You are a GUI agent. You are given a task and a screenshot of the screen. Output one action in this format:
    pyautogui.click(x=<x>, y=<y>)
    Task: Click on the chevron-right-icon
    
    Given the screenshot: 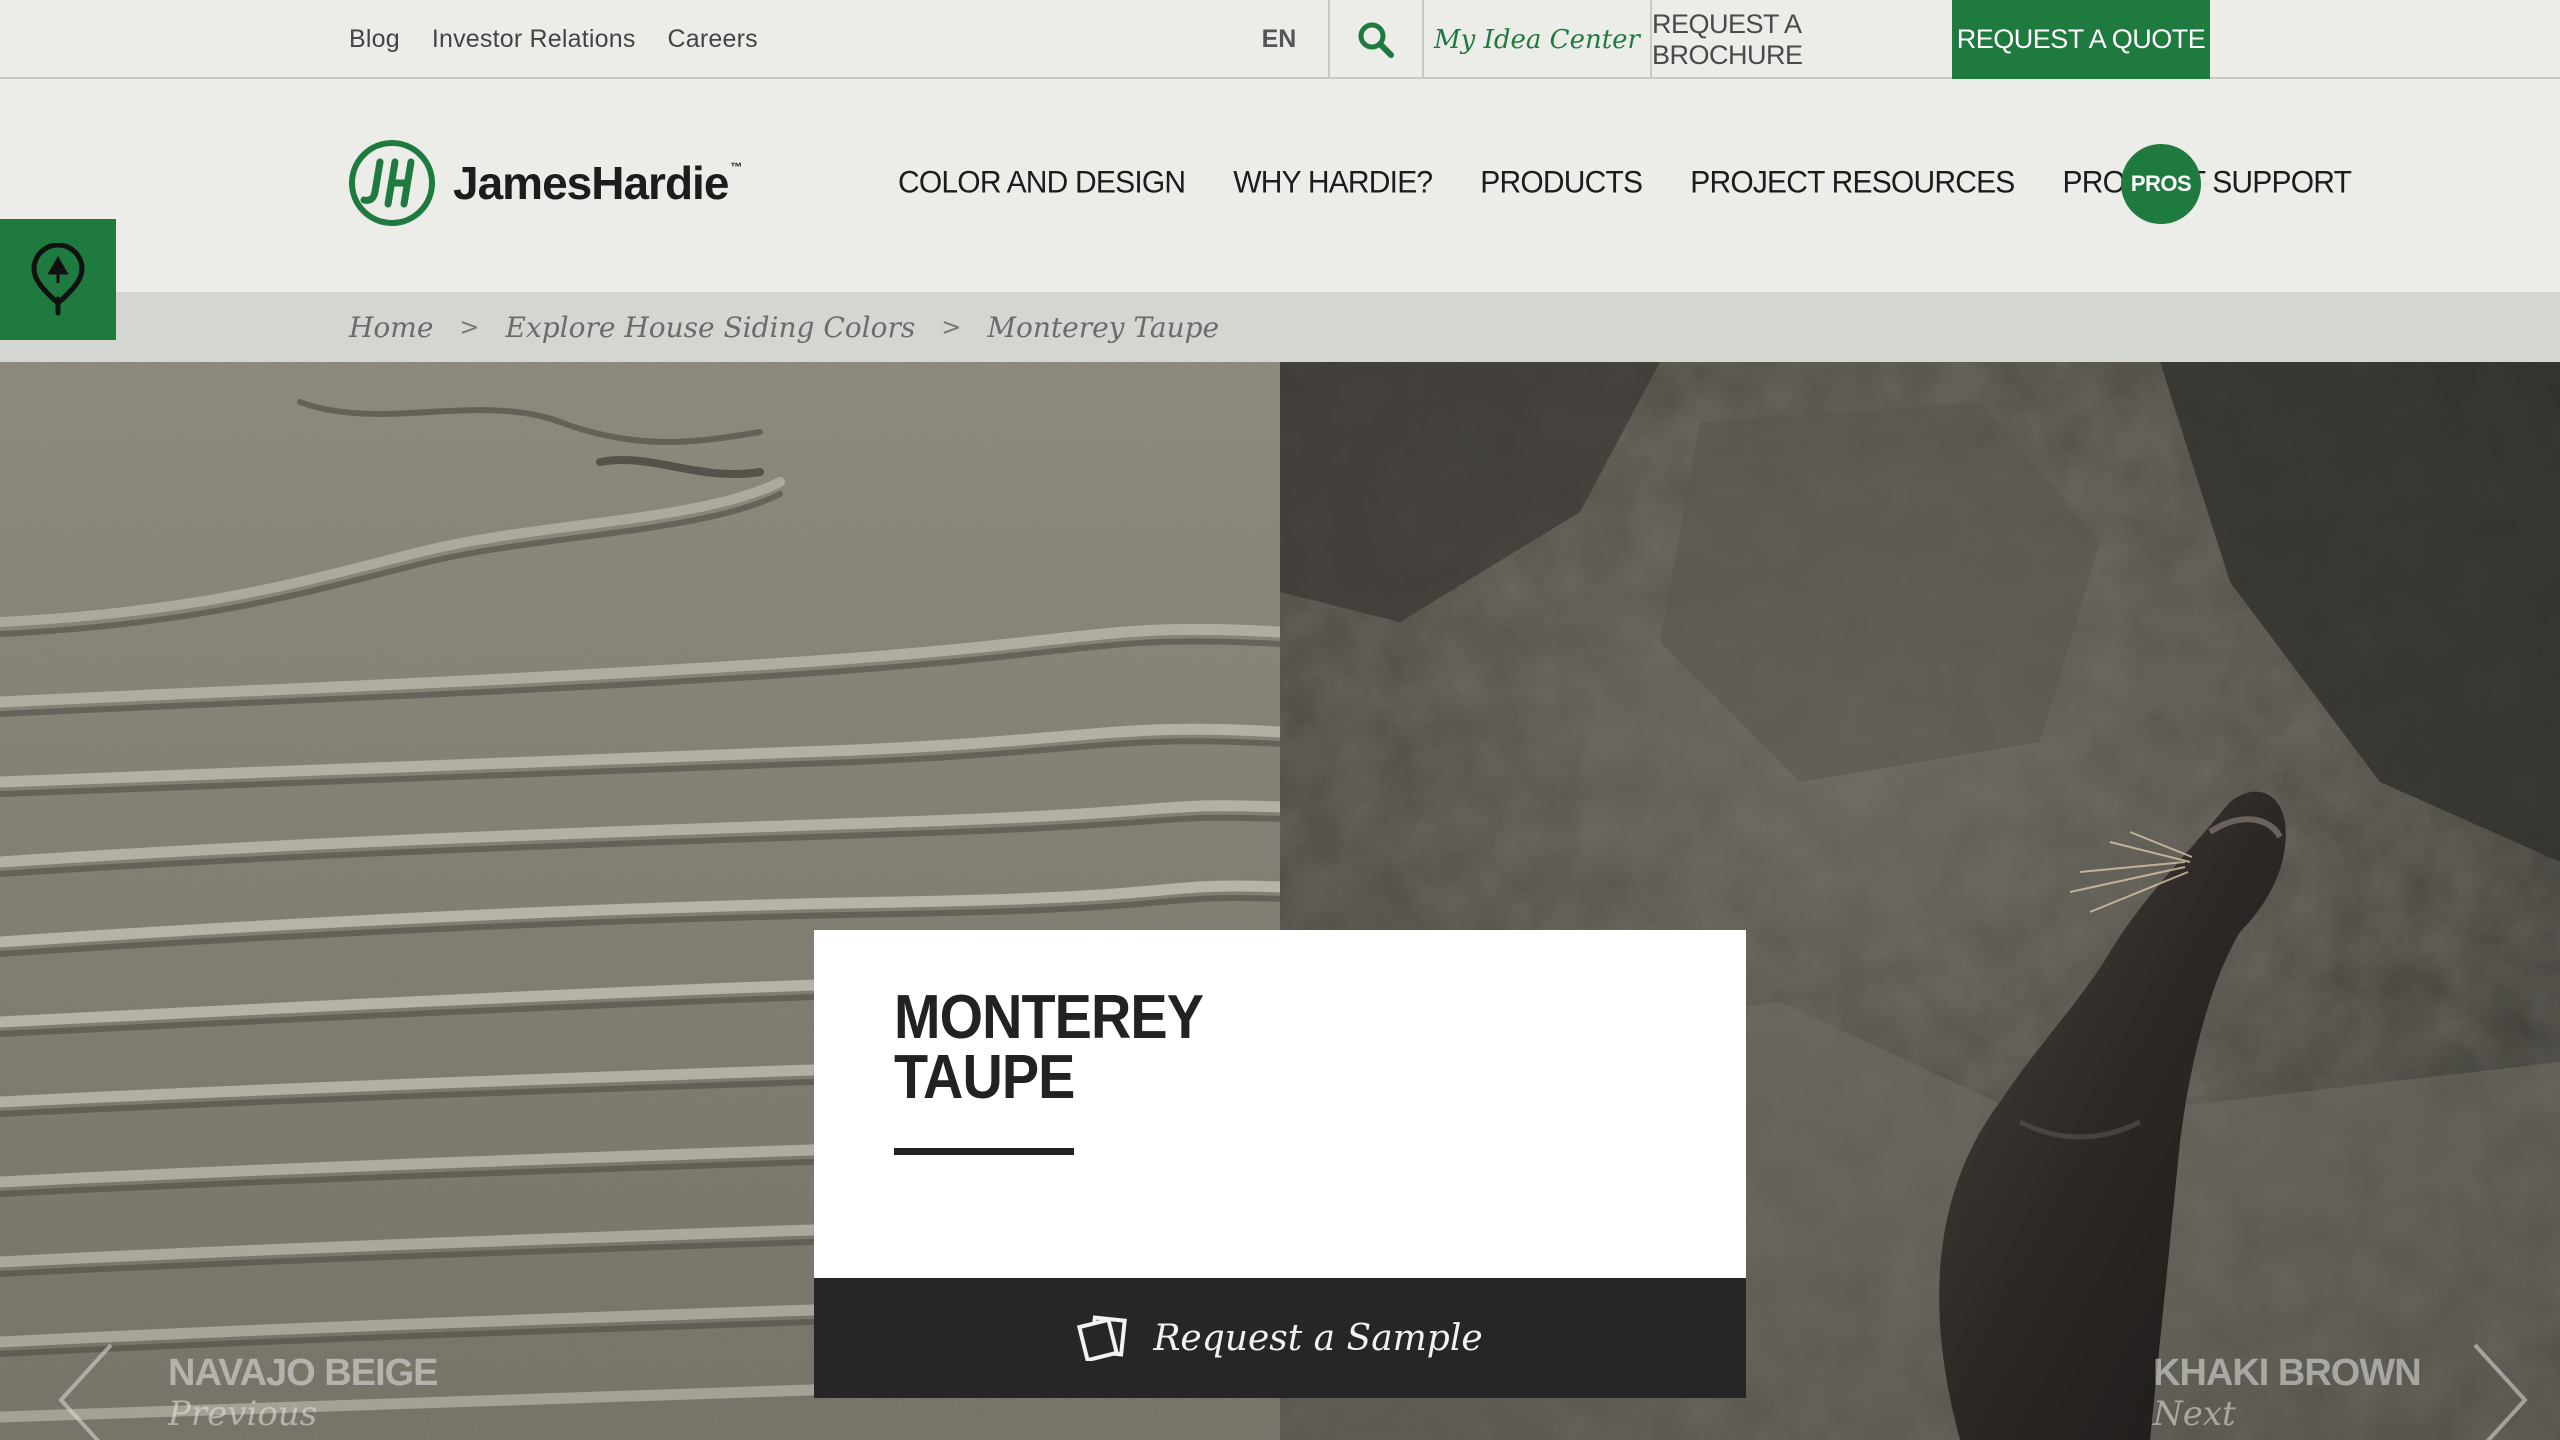 What is the action you would take?
    pyautogui.click(x=2500, y=1391)
    